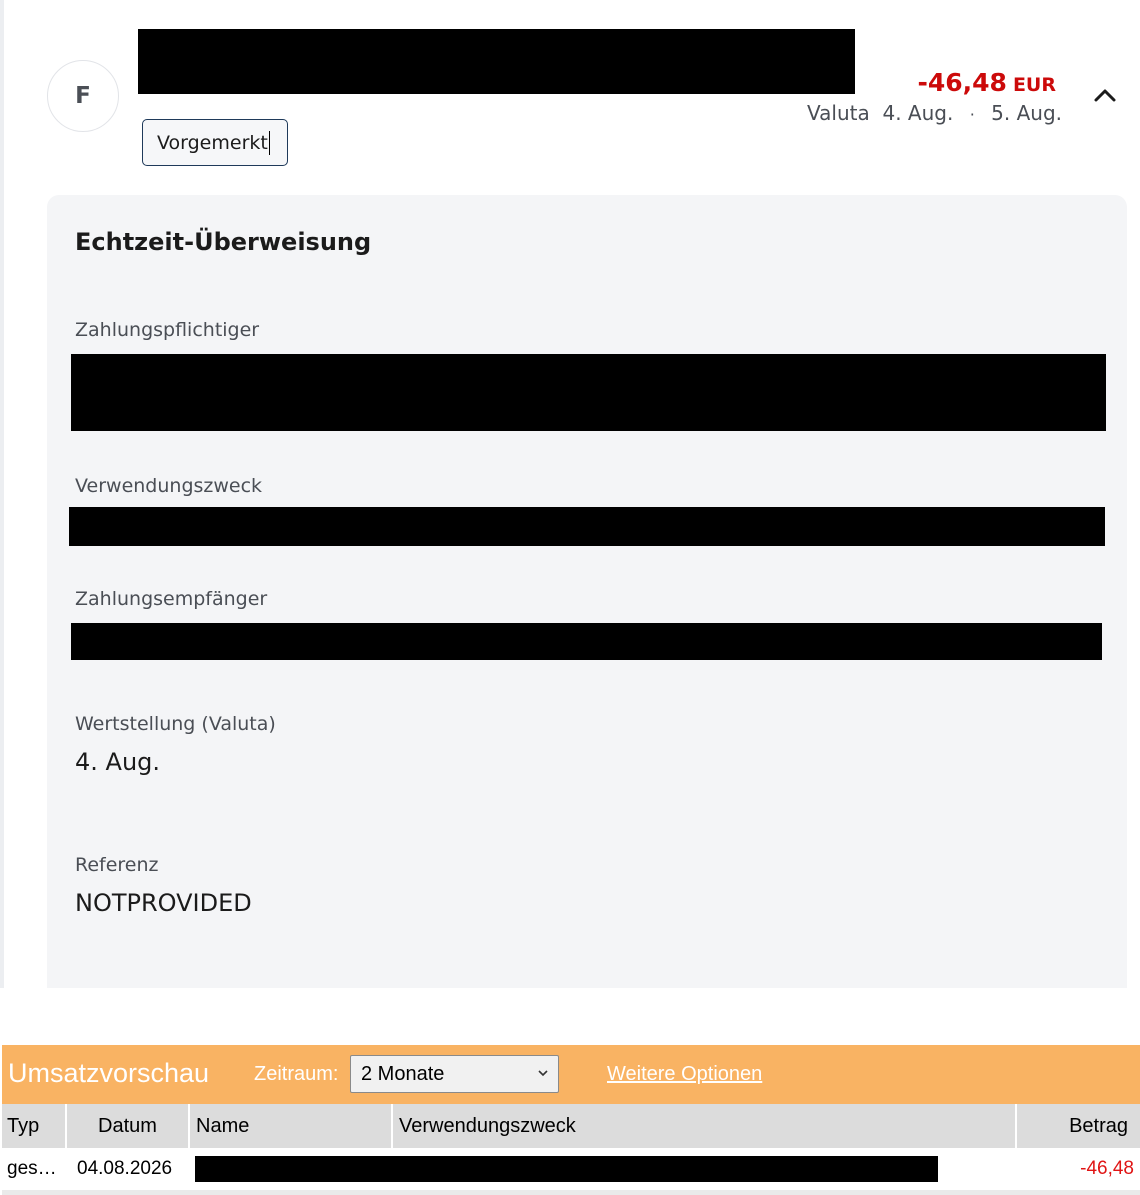 This screenshot has height=1195, width=1140. I want to click on status-badge: Vorgemerkt, so click(215, 142).